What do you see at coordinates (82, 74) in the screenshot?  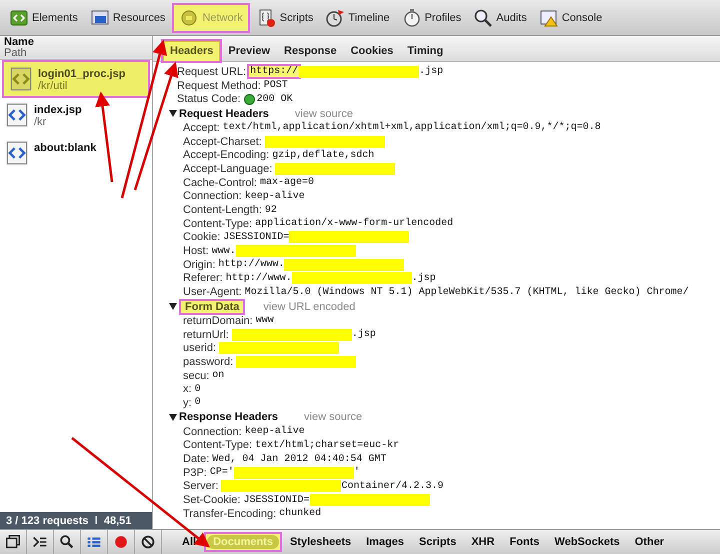 I see `request-name: login01_proc.jsp` at bounding box center [82, 74].